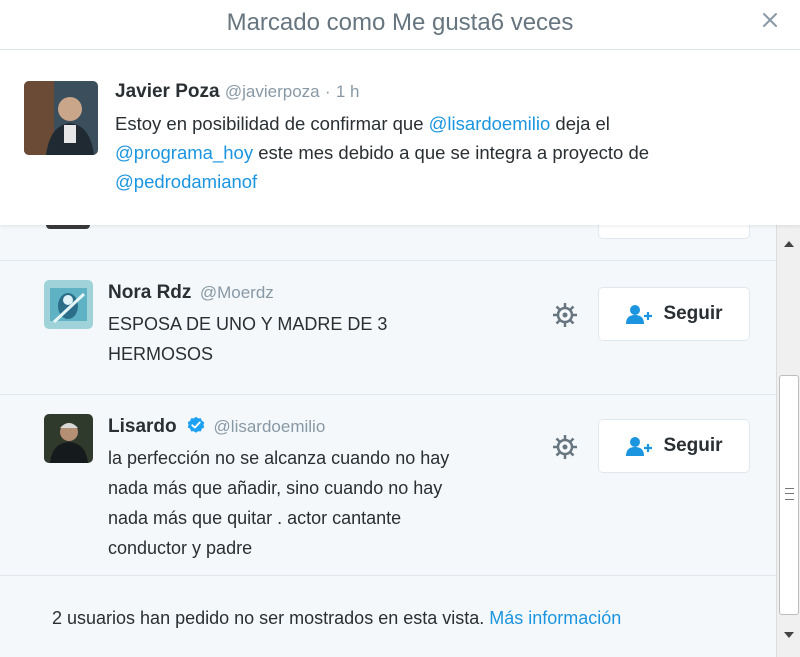  Describe the element at coordinates (400, 22) in the screenshot. I see `modal-title: Marcado como Me gusta6 veces` at that location.